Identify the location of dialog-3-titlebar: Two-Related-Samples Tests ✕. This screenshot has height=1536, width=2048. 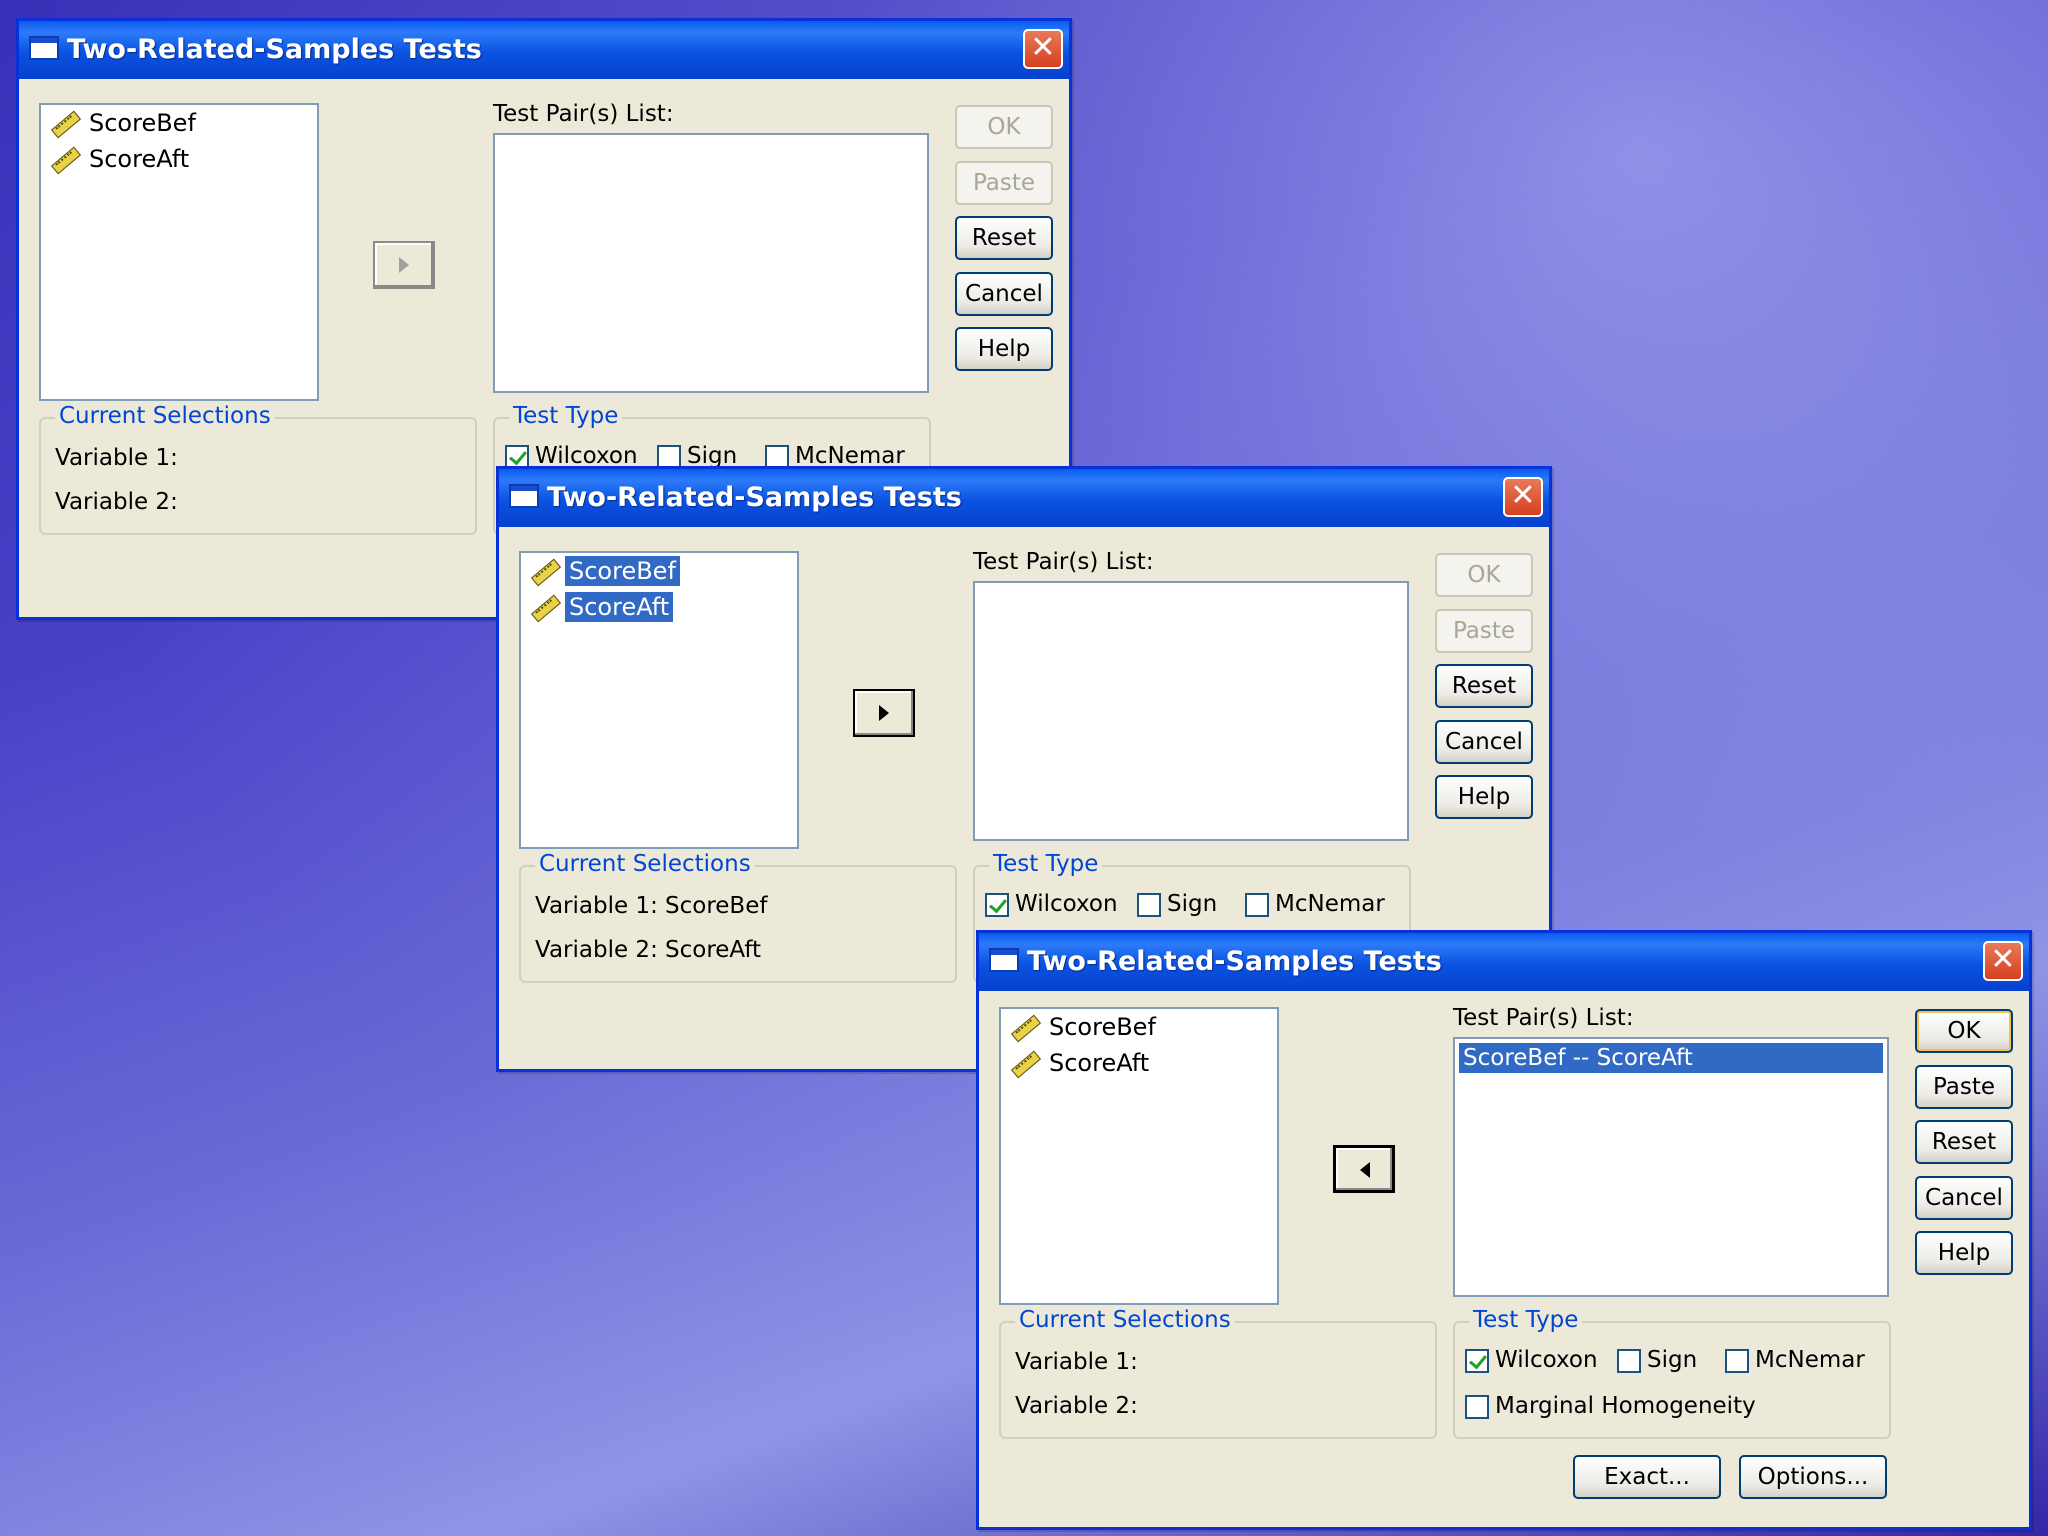
(1504, 962).